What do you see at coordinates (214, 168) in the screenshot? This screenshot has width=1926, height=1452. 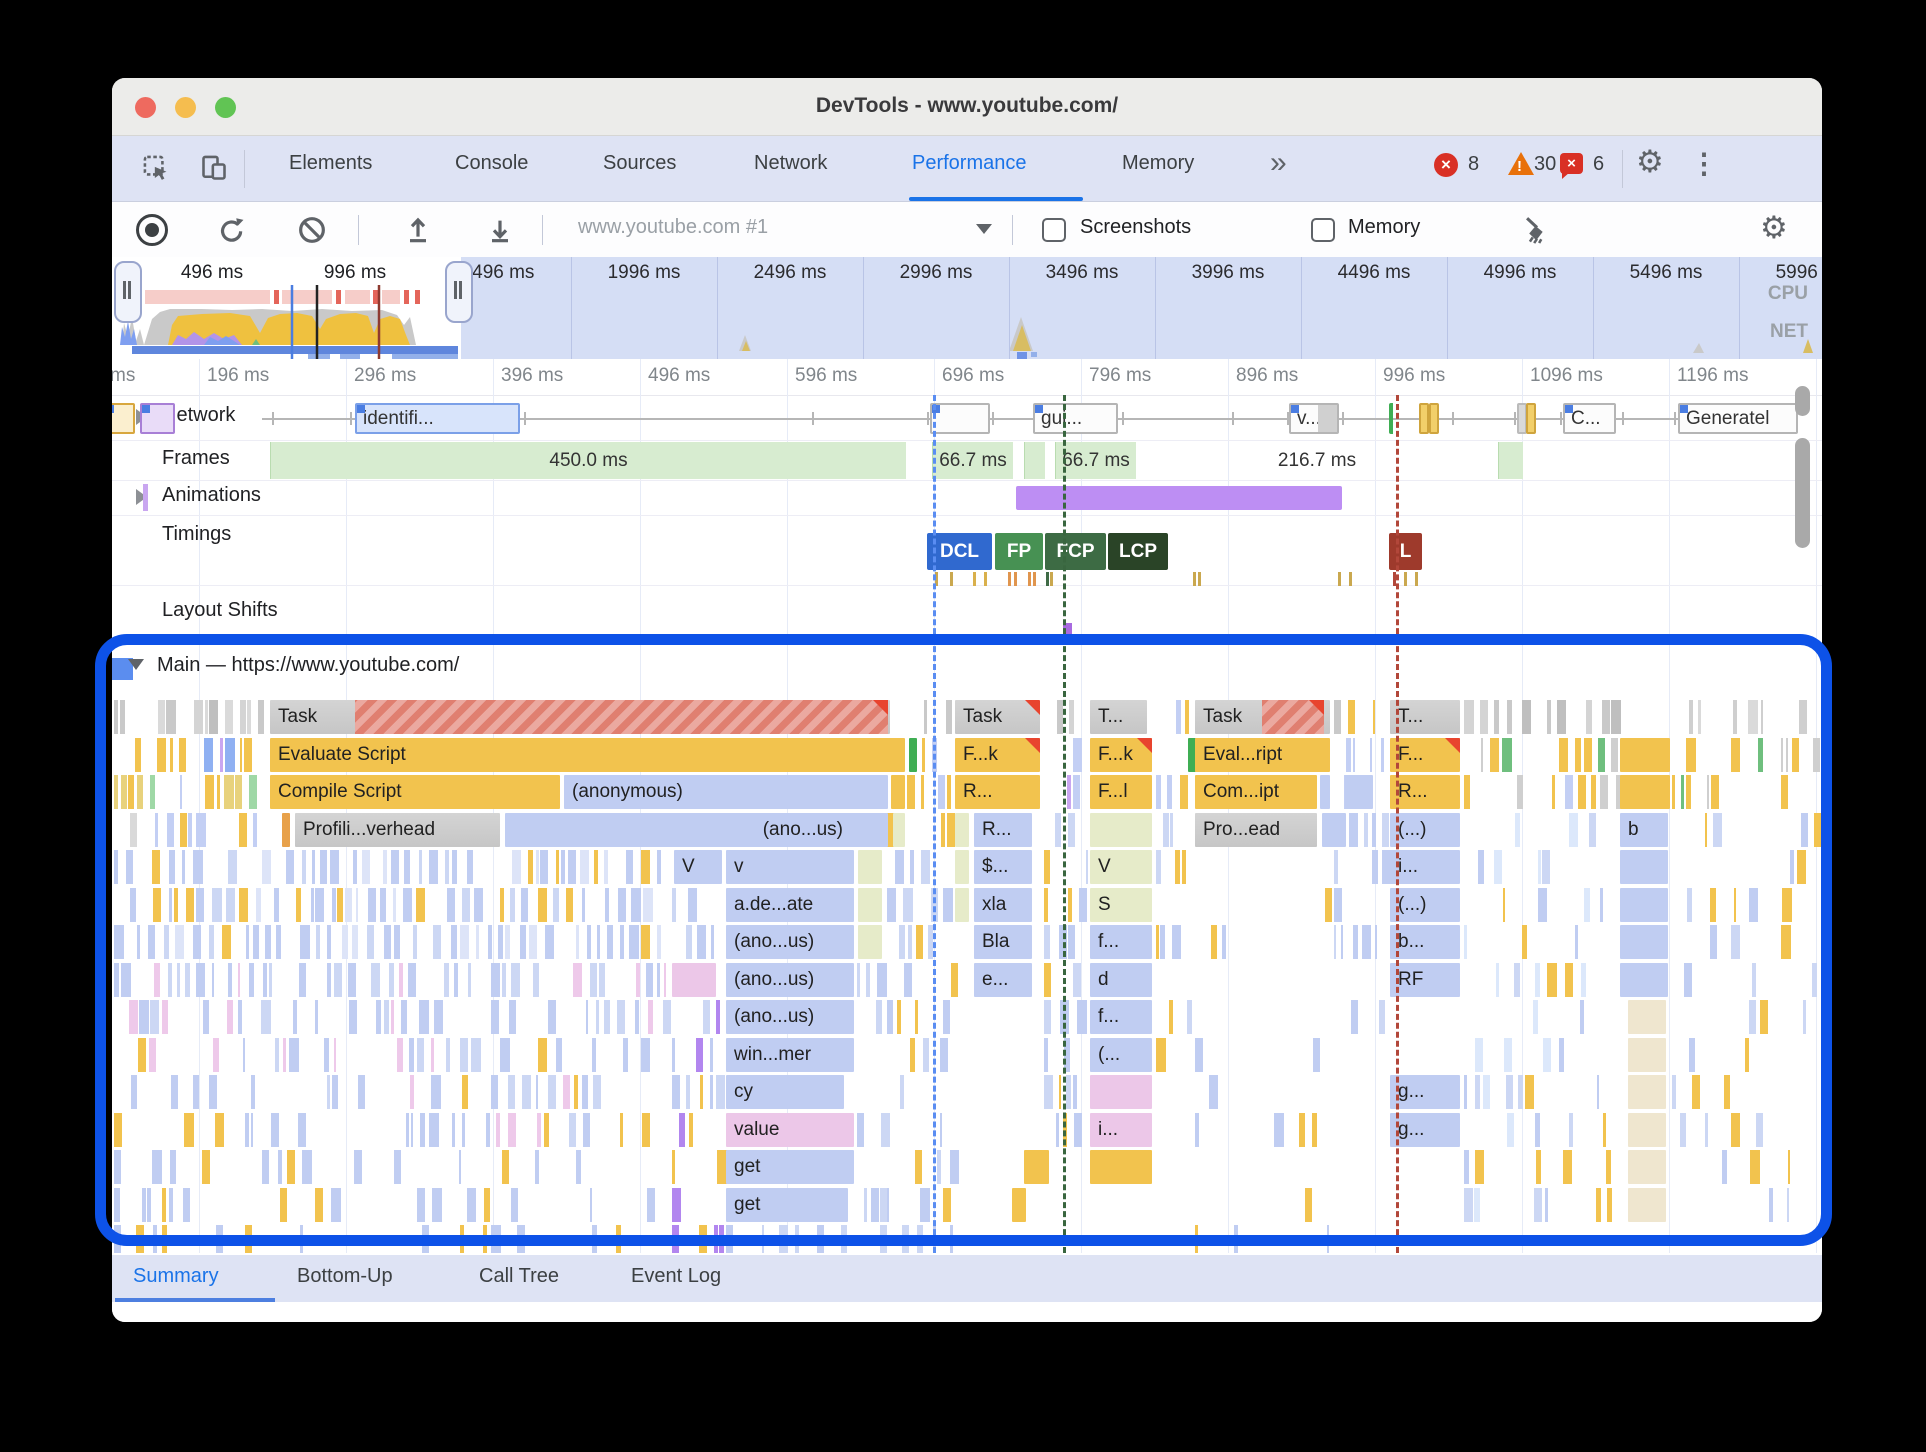 I see `device-toolbar-icon` at bounding box center [214, 168].